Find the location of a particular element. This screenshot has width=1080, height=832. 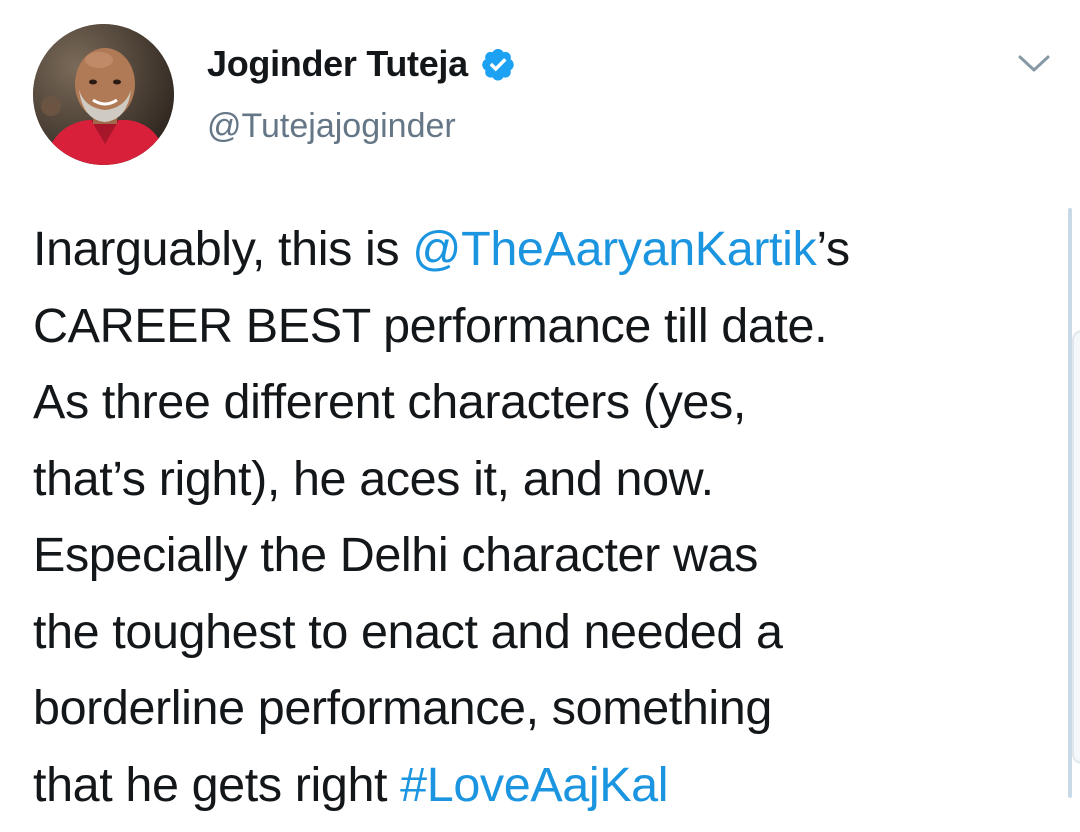

tweet-text-segment: CAREER BEST performance till date. is located at coordinates (430, 325).